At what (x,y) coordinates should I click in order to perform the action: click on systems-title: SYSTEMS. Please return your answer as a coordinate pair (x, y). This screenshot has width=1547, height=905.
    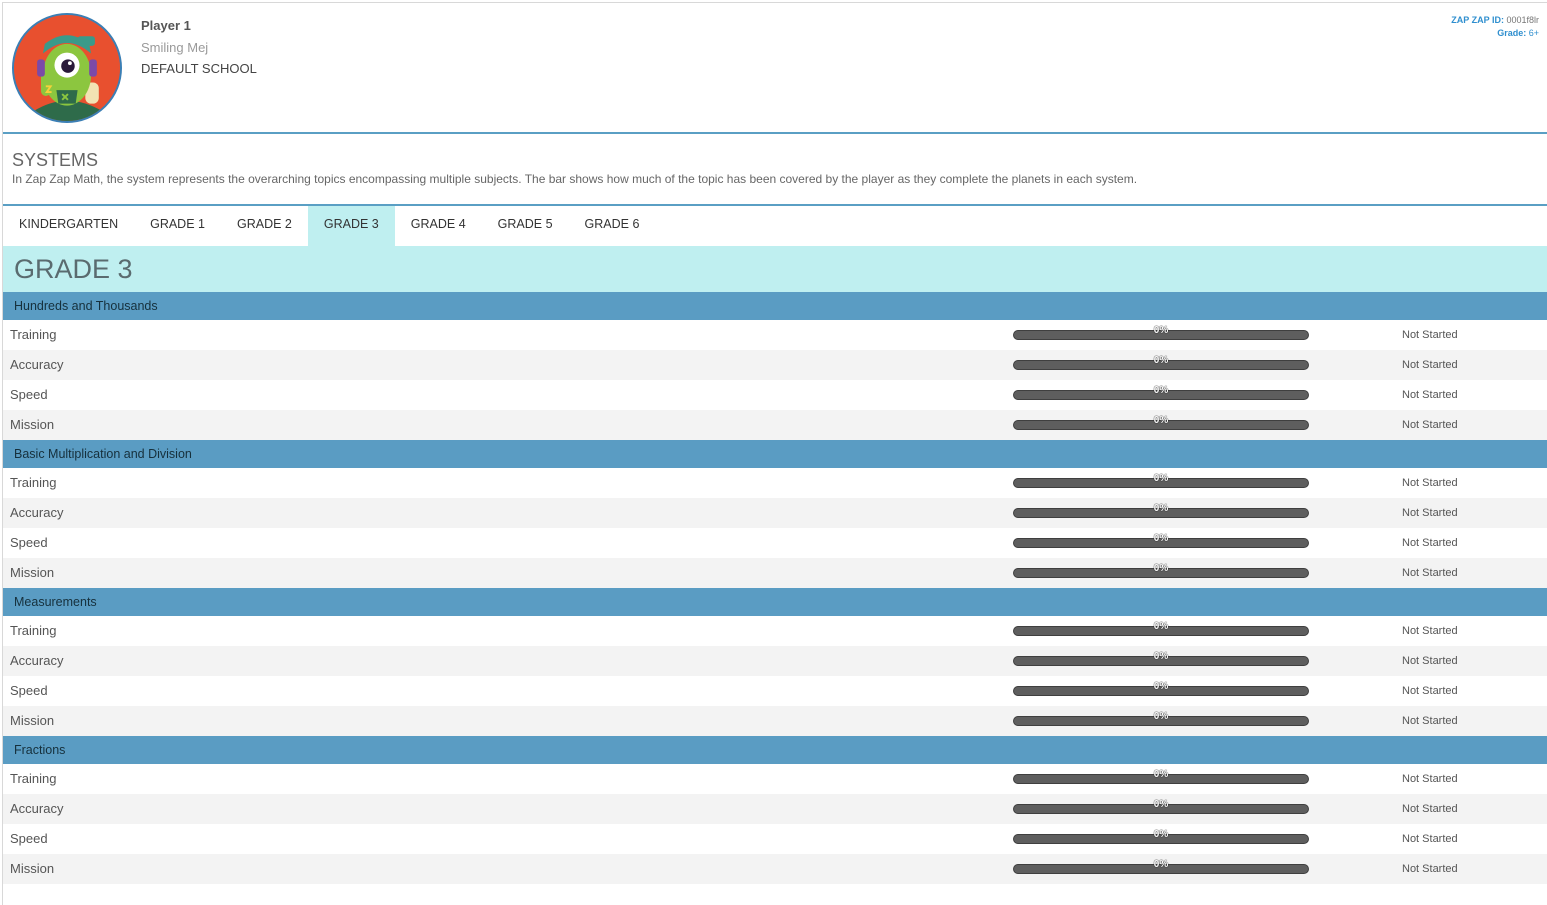
    Looking at the image, I should click on (55, 160).